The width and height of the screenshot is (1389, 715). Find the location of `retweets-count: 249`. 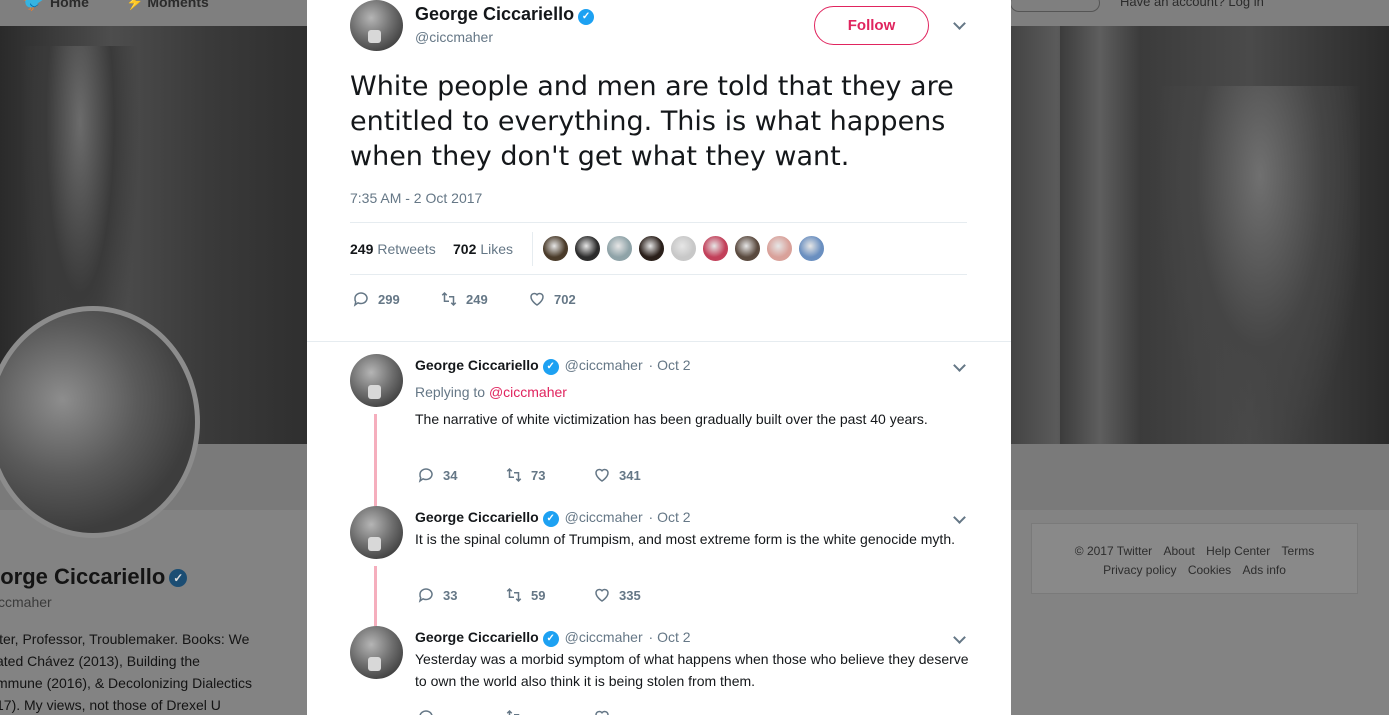

retweets-count: 249 is located at coordinates (362, 249).